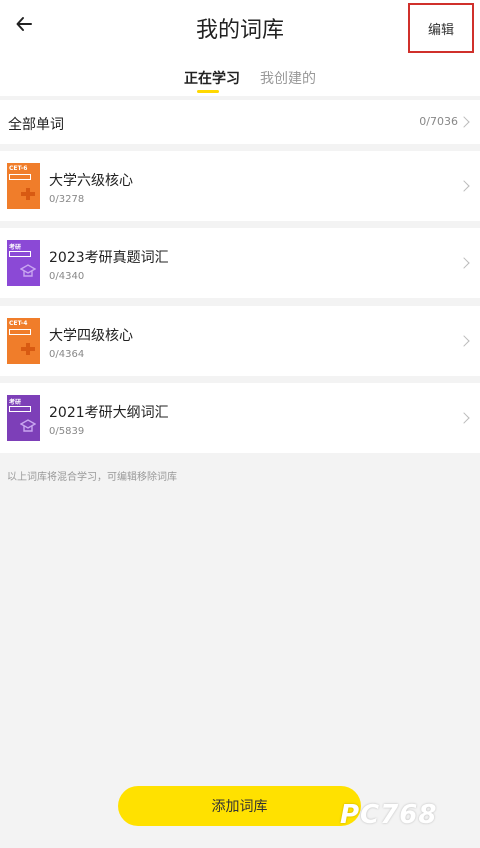 Image resolution: width=480 pixels, height=848 pixels. Describe the element at coordinates (239, 806) in the screenshot. I see `add-wordbook-button: 添加词库` at that location.